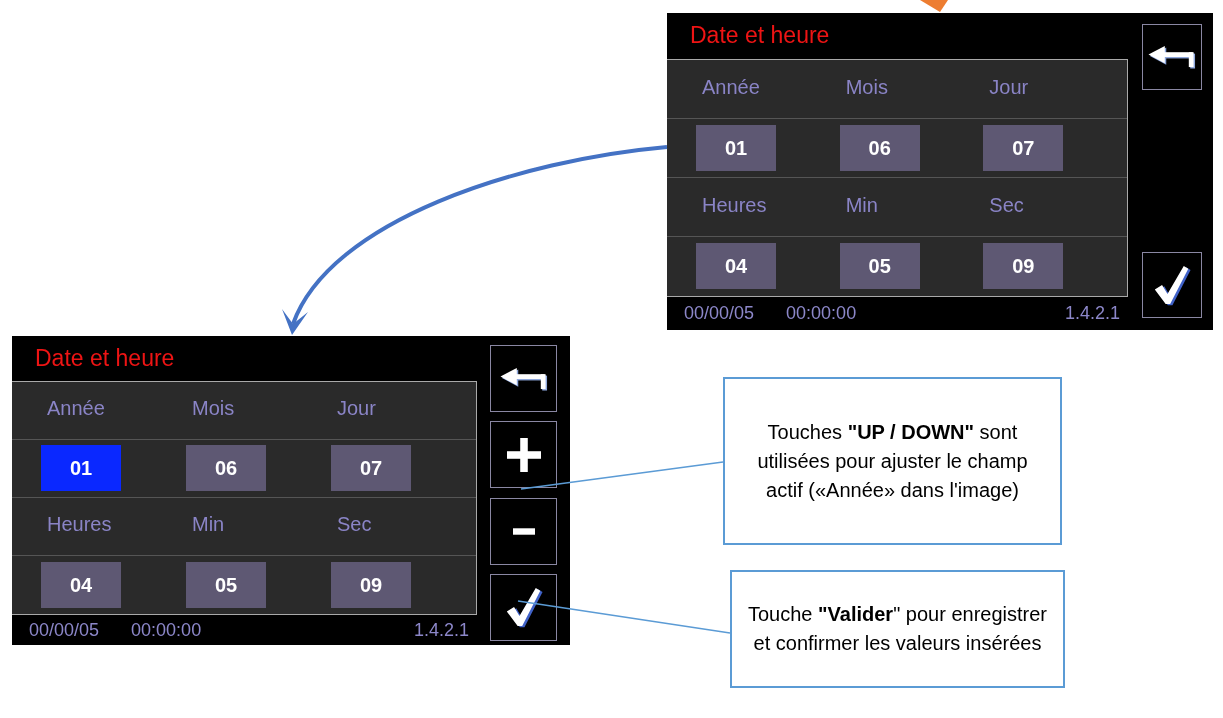 This screenshot has width=1223, height=718. What do you see at coordinates (934, 6) in the screenshot?
I see `arrow-head` at bounding box center [934, 6].